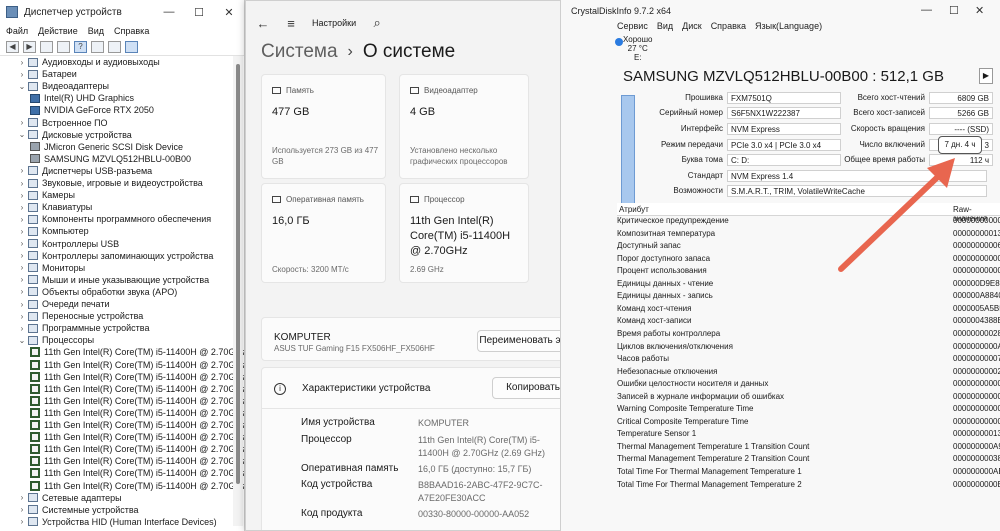 The image size is (1000, 531). What do you see at coordinates (69, 244) in the screenshot?
I see `device-category: › Контроллеры USB` at bounding box center [69, 244].